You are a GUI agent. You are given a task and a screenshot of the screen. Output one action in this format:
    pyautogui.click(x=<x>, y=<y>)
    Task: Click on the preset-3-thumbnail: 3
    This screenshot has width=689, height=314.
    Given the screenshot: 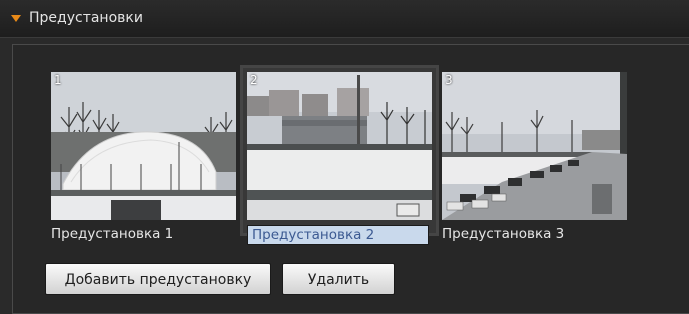 What is the action you would take?
    pyautogui.click(x=534, y=146)
    